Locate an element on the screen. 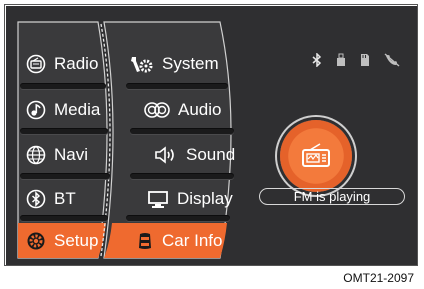 This screenshot has height=289, width=424. monitor-icon is located at coordinates (158, 199).